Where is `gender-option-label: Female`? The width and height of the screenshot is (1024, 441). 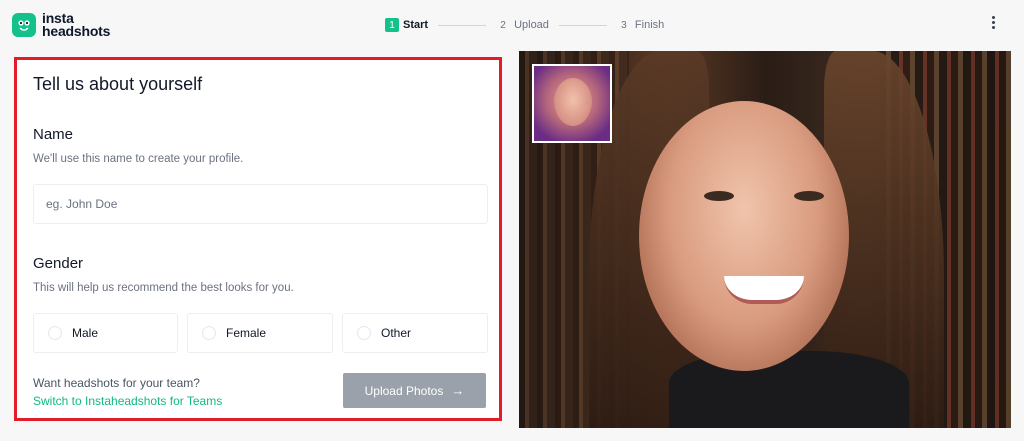
gender-option-label: Female is located at coordinates (246, 333).